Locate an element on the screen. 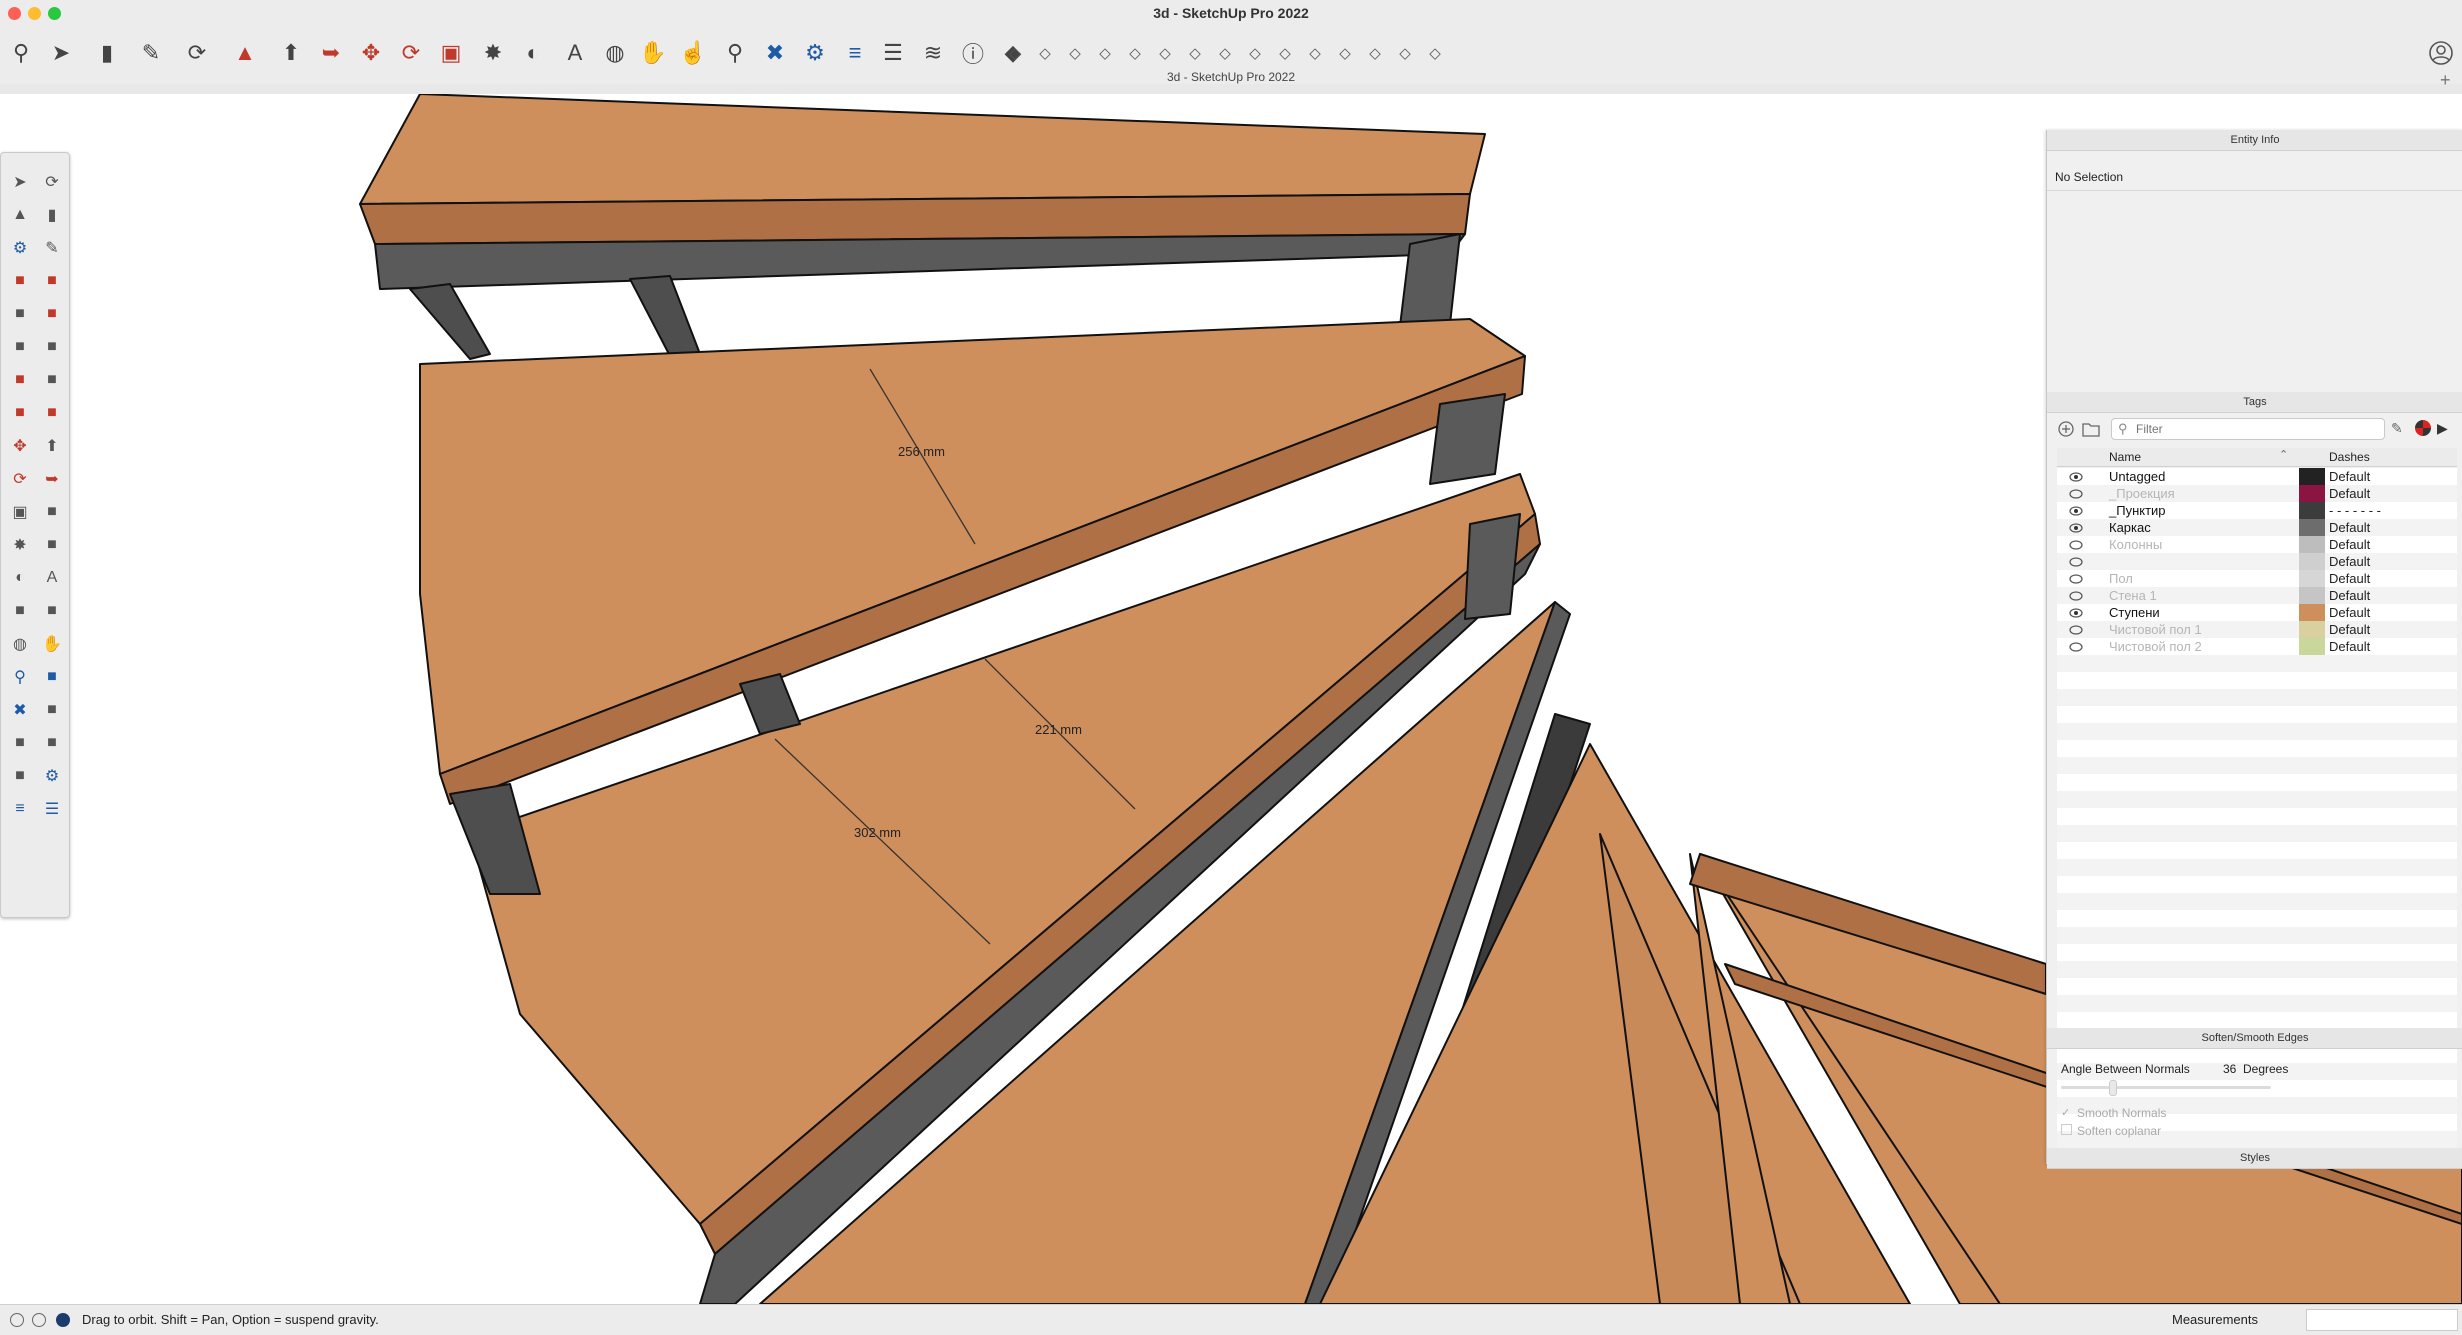 The height and width of the screenshot is (1335, 2462). dimension-icon: ■ is located at coordinates (52, 545).